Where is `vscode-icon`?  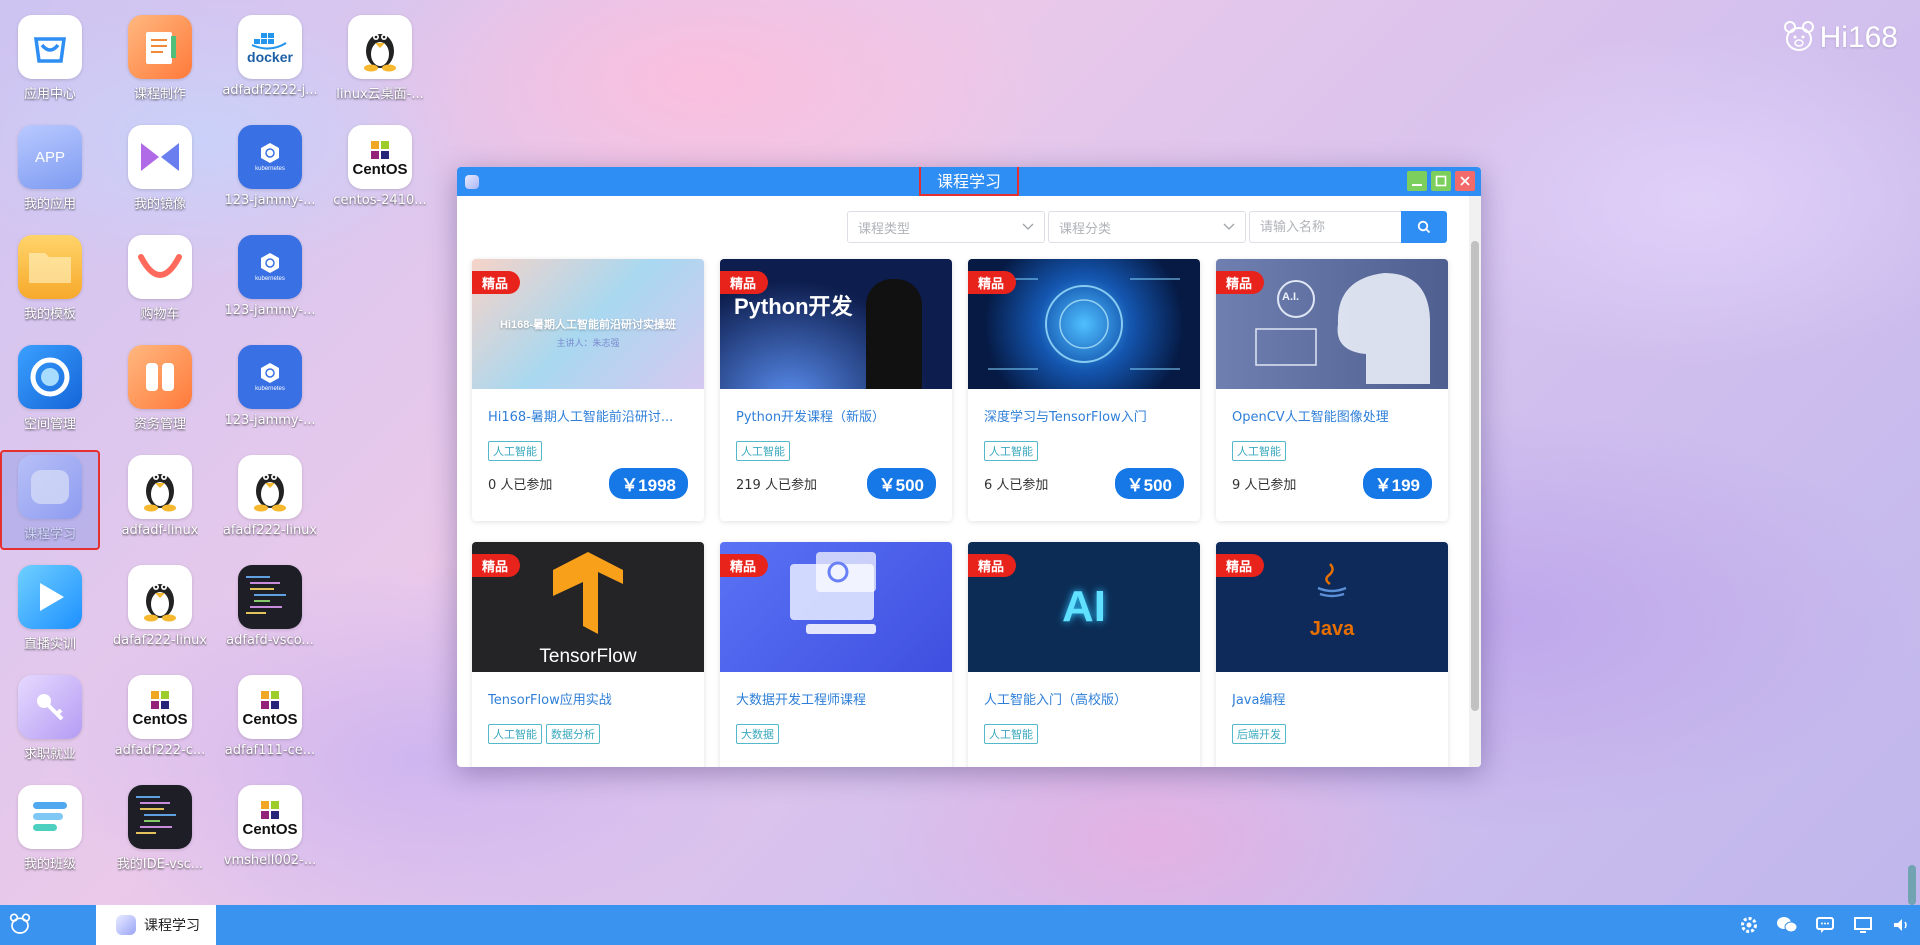
vscode-icon is located at coordinates (270, 597).